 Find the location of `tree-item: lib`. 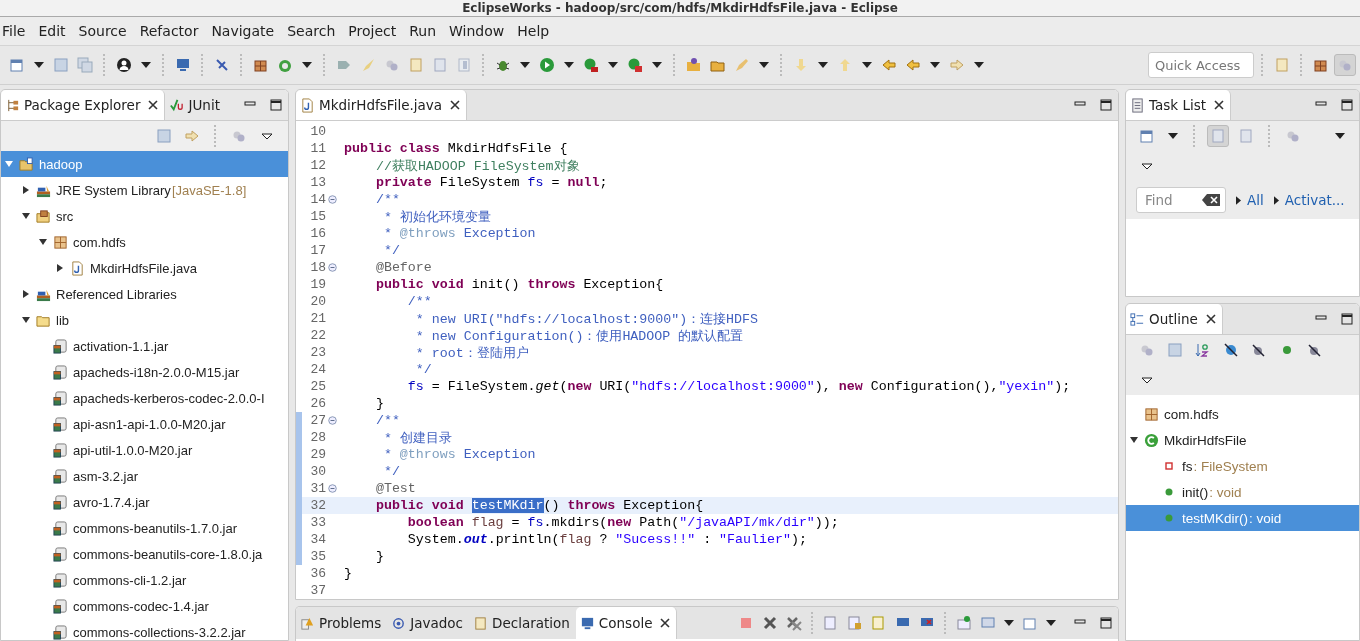

tree-item: lib is located at coordinates (62, 320).